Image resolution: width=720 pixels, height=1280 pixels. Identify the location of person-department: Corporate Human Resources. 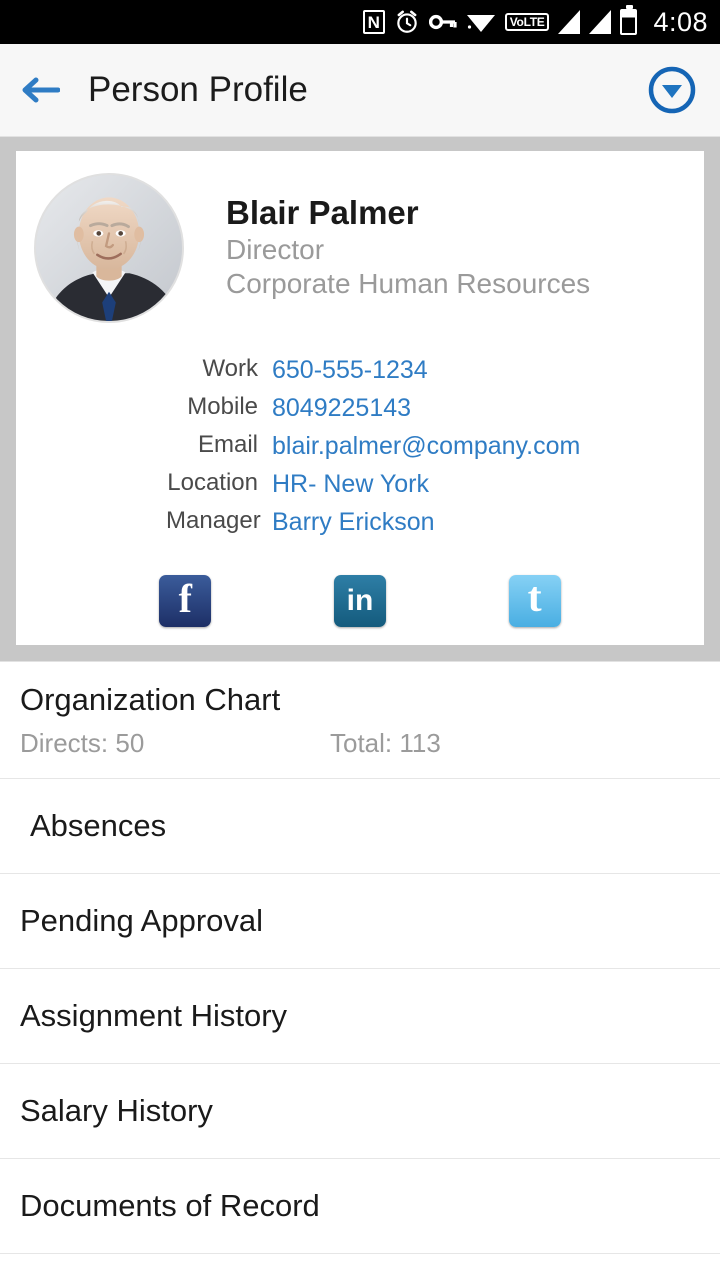
(408, 284).